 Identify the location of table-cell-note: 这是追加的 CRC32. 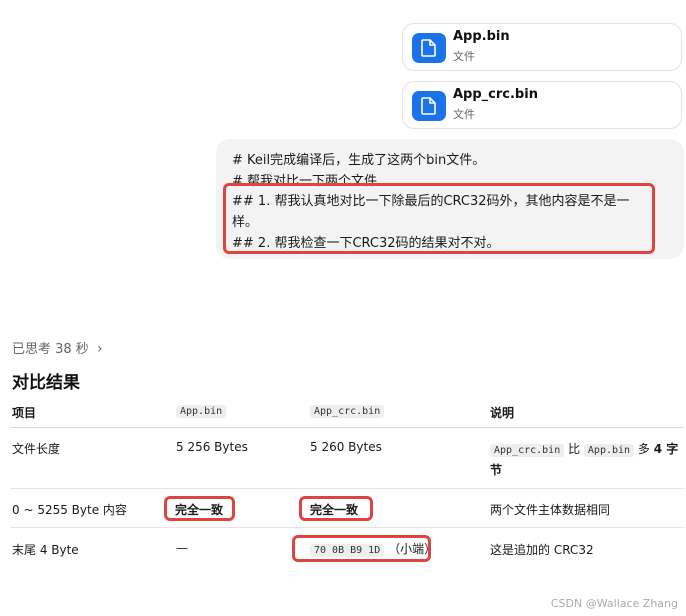
(542, 550).